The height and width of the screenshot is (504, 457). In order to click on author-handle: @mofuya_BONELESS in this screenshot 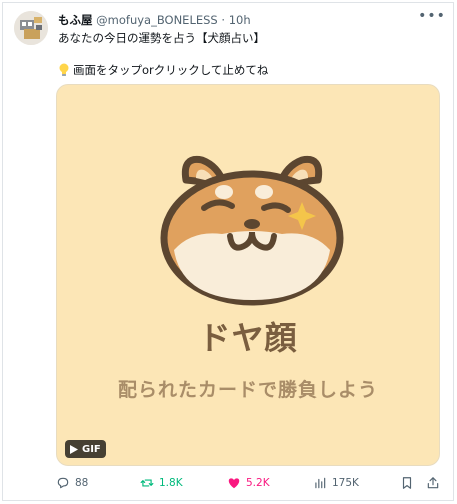, I will do `click(157, 20)`.